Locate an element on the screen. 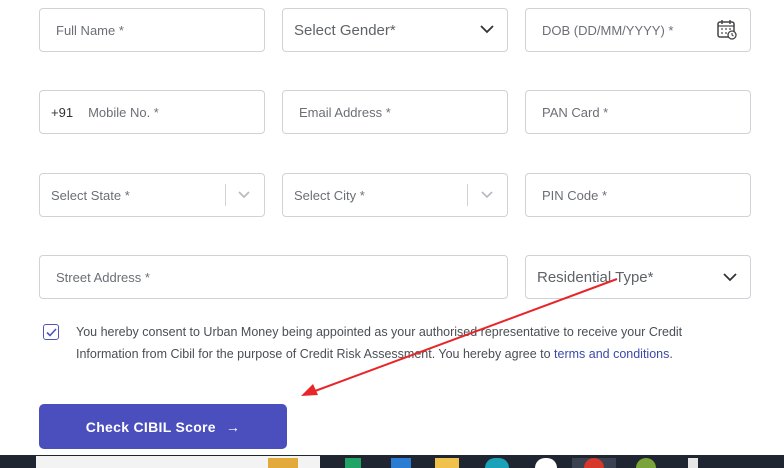 The height and width of the screenshot is (468, 784). edge-icon is located at coordinates (497, 463).